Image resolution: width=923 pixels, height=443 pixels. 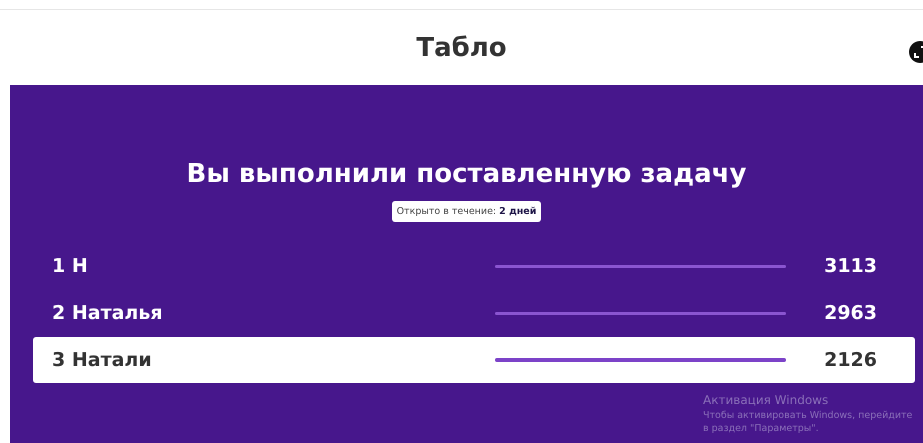 I want to click on result-heading: Вы выполнили поставленную задачу, so click(x=467, y=174).